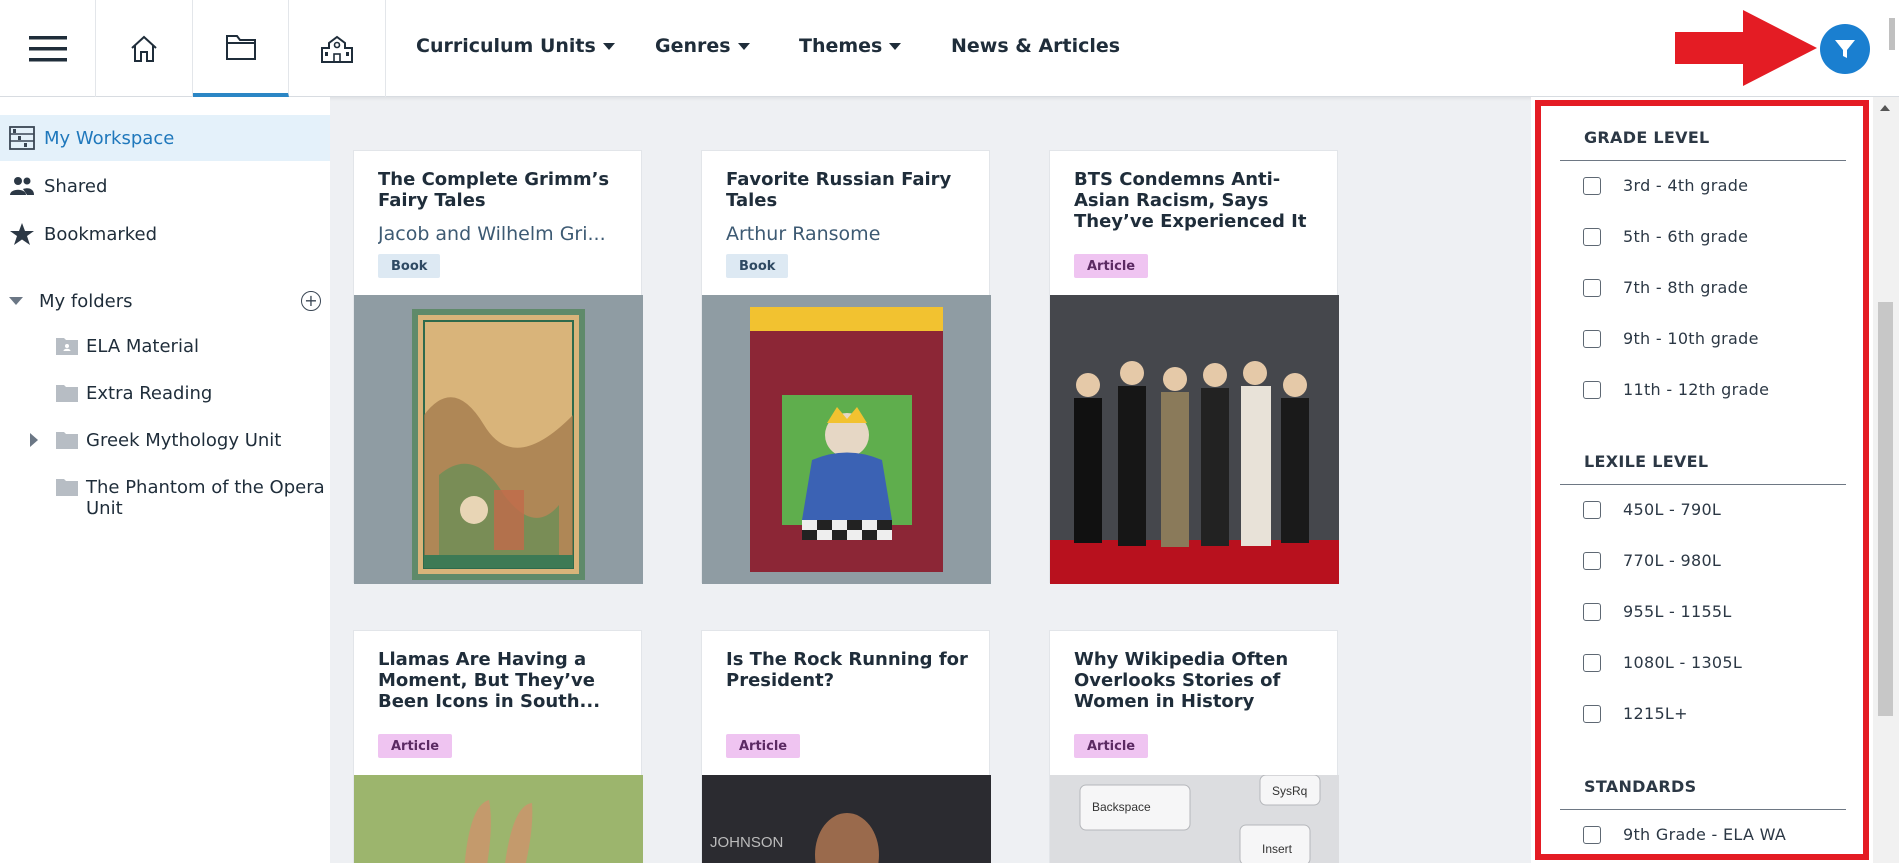  I want to click on grade-option-11-12: 11th - 12th grade, so click(1676, 389).